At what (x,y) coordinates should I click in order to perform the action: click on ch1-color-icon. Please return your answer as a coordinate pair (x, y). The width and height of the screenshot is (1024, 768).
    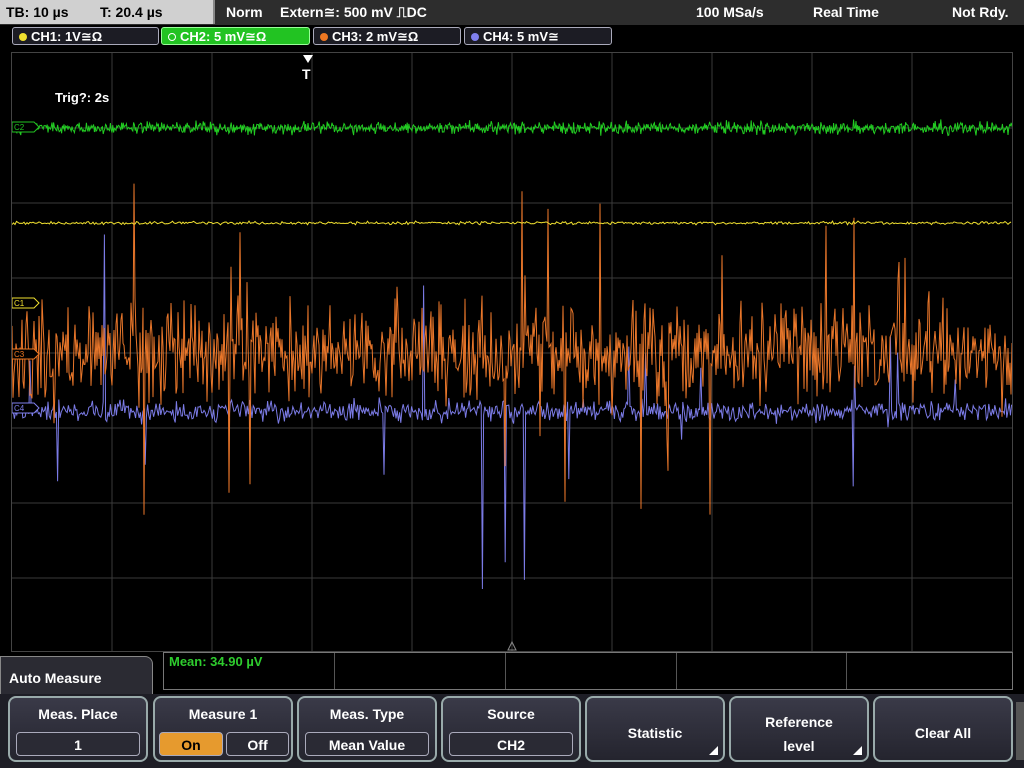
    Looking at the image, I should click on (23, 36).